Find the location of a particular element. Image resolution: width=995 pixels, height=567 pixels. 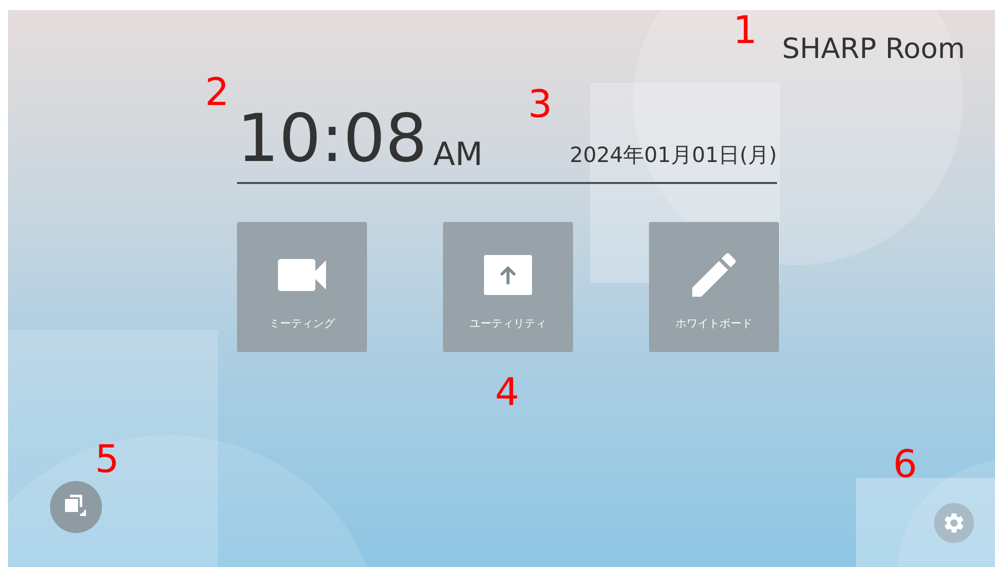

app-tile: ミーティング is located at coordinates (302, 287).